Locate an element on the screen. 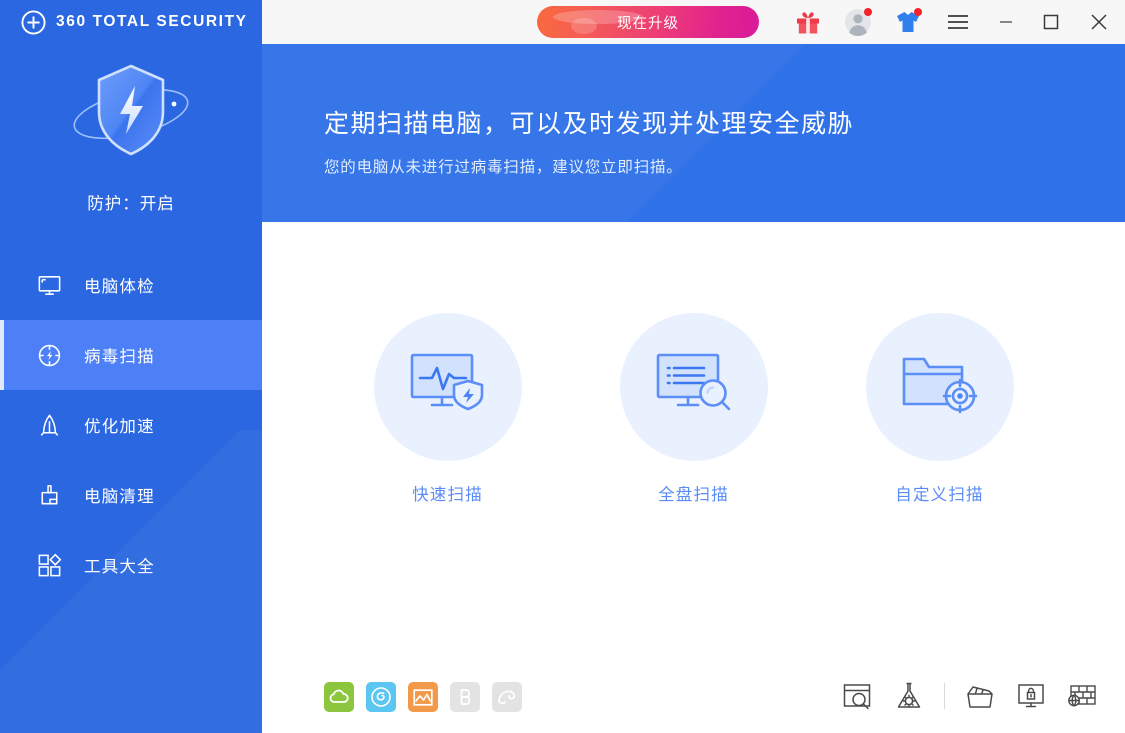  firewall-globe-icon is located at coordinates (1082, 696).